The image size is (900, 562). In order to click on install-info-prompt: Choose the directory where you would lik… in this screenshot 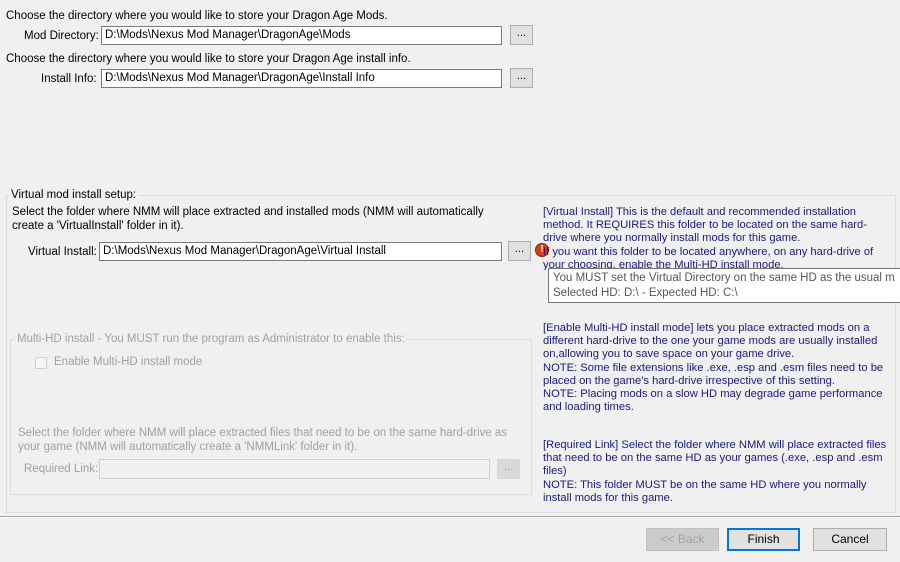, I will do `click(208, 59)`.